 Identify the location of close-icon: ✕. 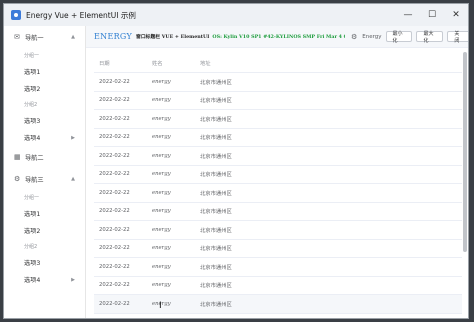
(456, 15).